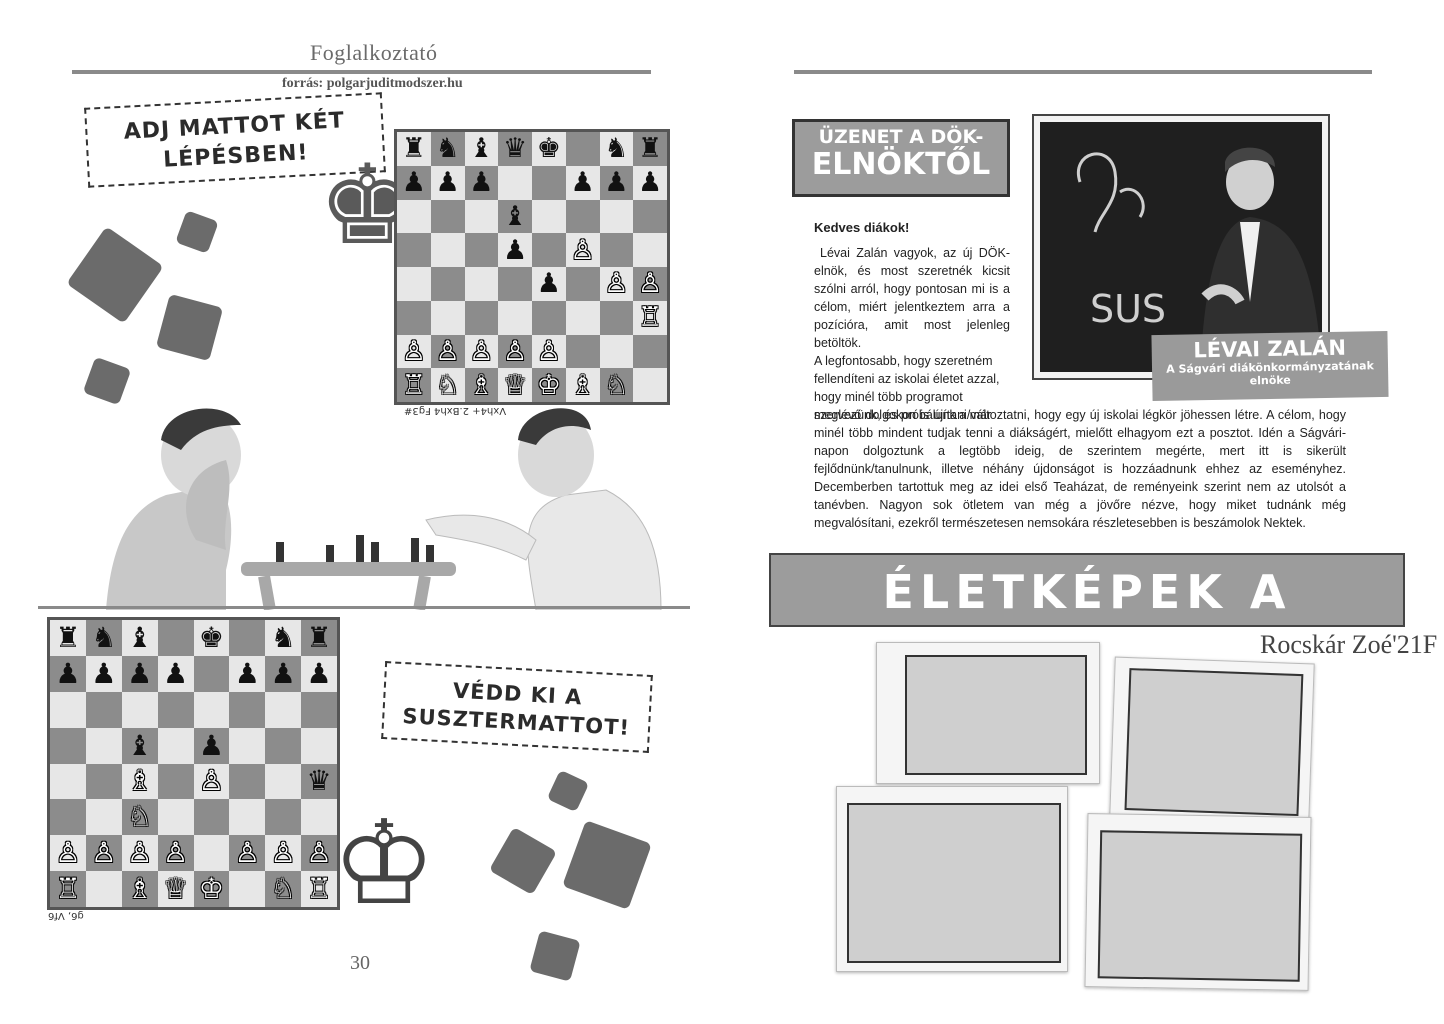 The width and height of the screenshot is (1444, 1024). I want to click on black-king-icon: ♚, so click(548, 149).